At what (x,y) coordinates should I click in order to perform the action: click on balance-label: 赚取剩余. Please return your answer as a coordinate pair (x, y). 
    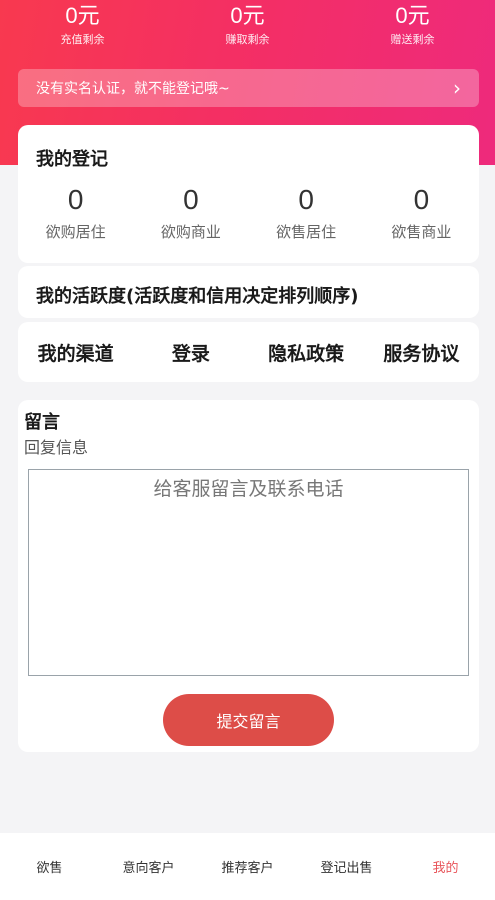
    Looking at the image, I should click on (247, 39).